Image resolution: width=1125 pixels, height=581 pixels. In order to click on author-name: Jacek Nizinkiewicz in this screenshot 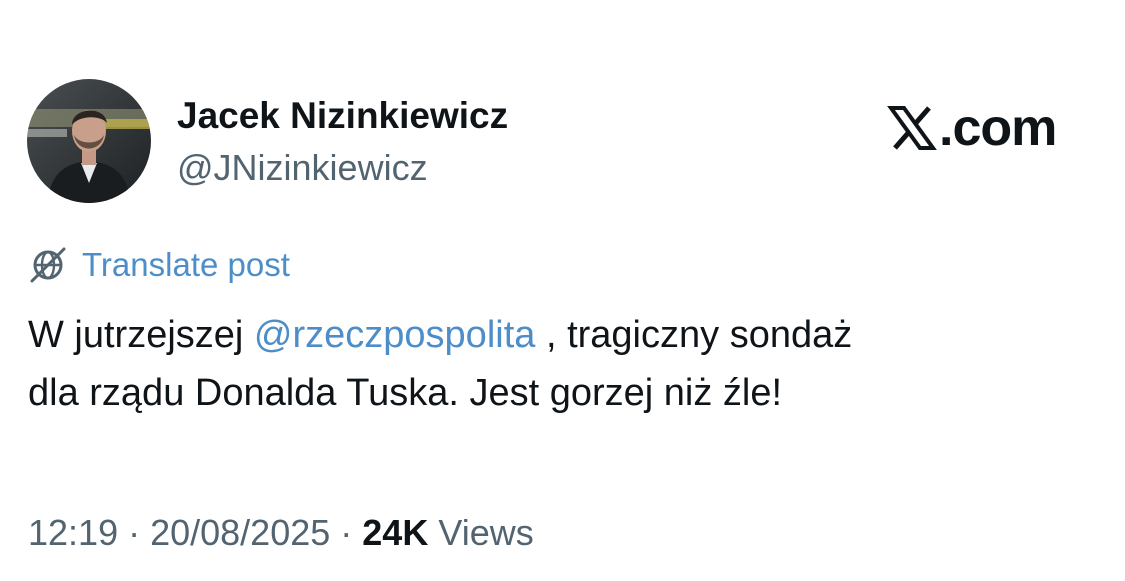, I will do `click(342, 116)`.